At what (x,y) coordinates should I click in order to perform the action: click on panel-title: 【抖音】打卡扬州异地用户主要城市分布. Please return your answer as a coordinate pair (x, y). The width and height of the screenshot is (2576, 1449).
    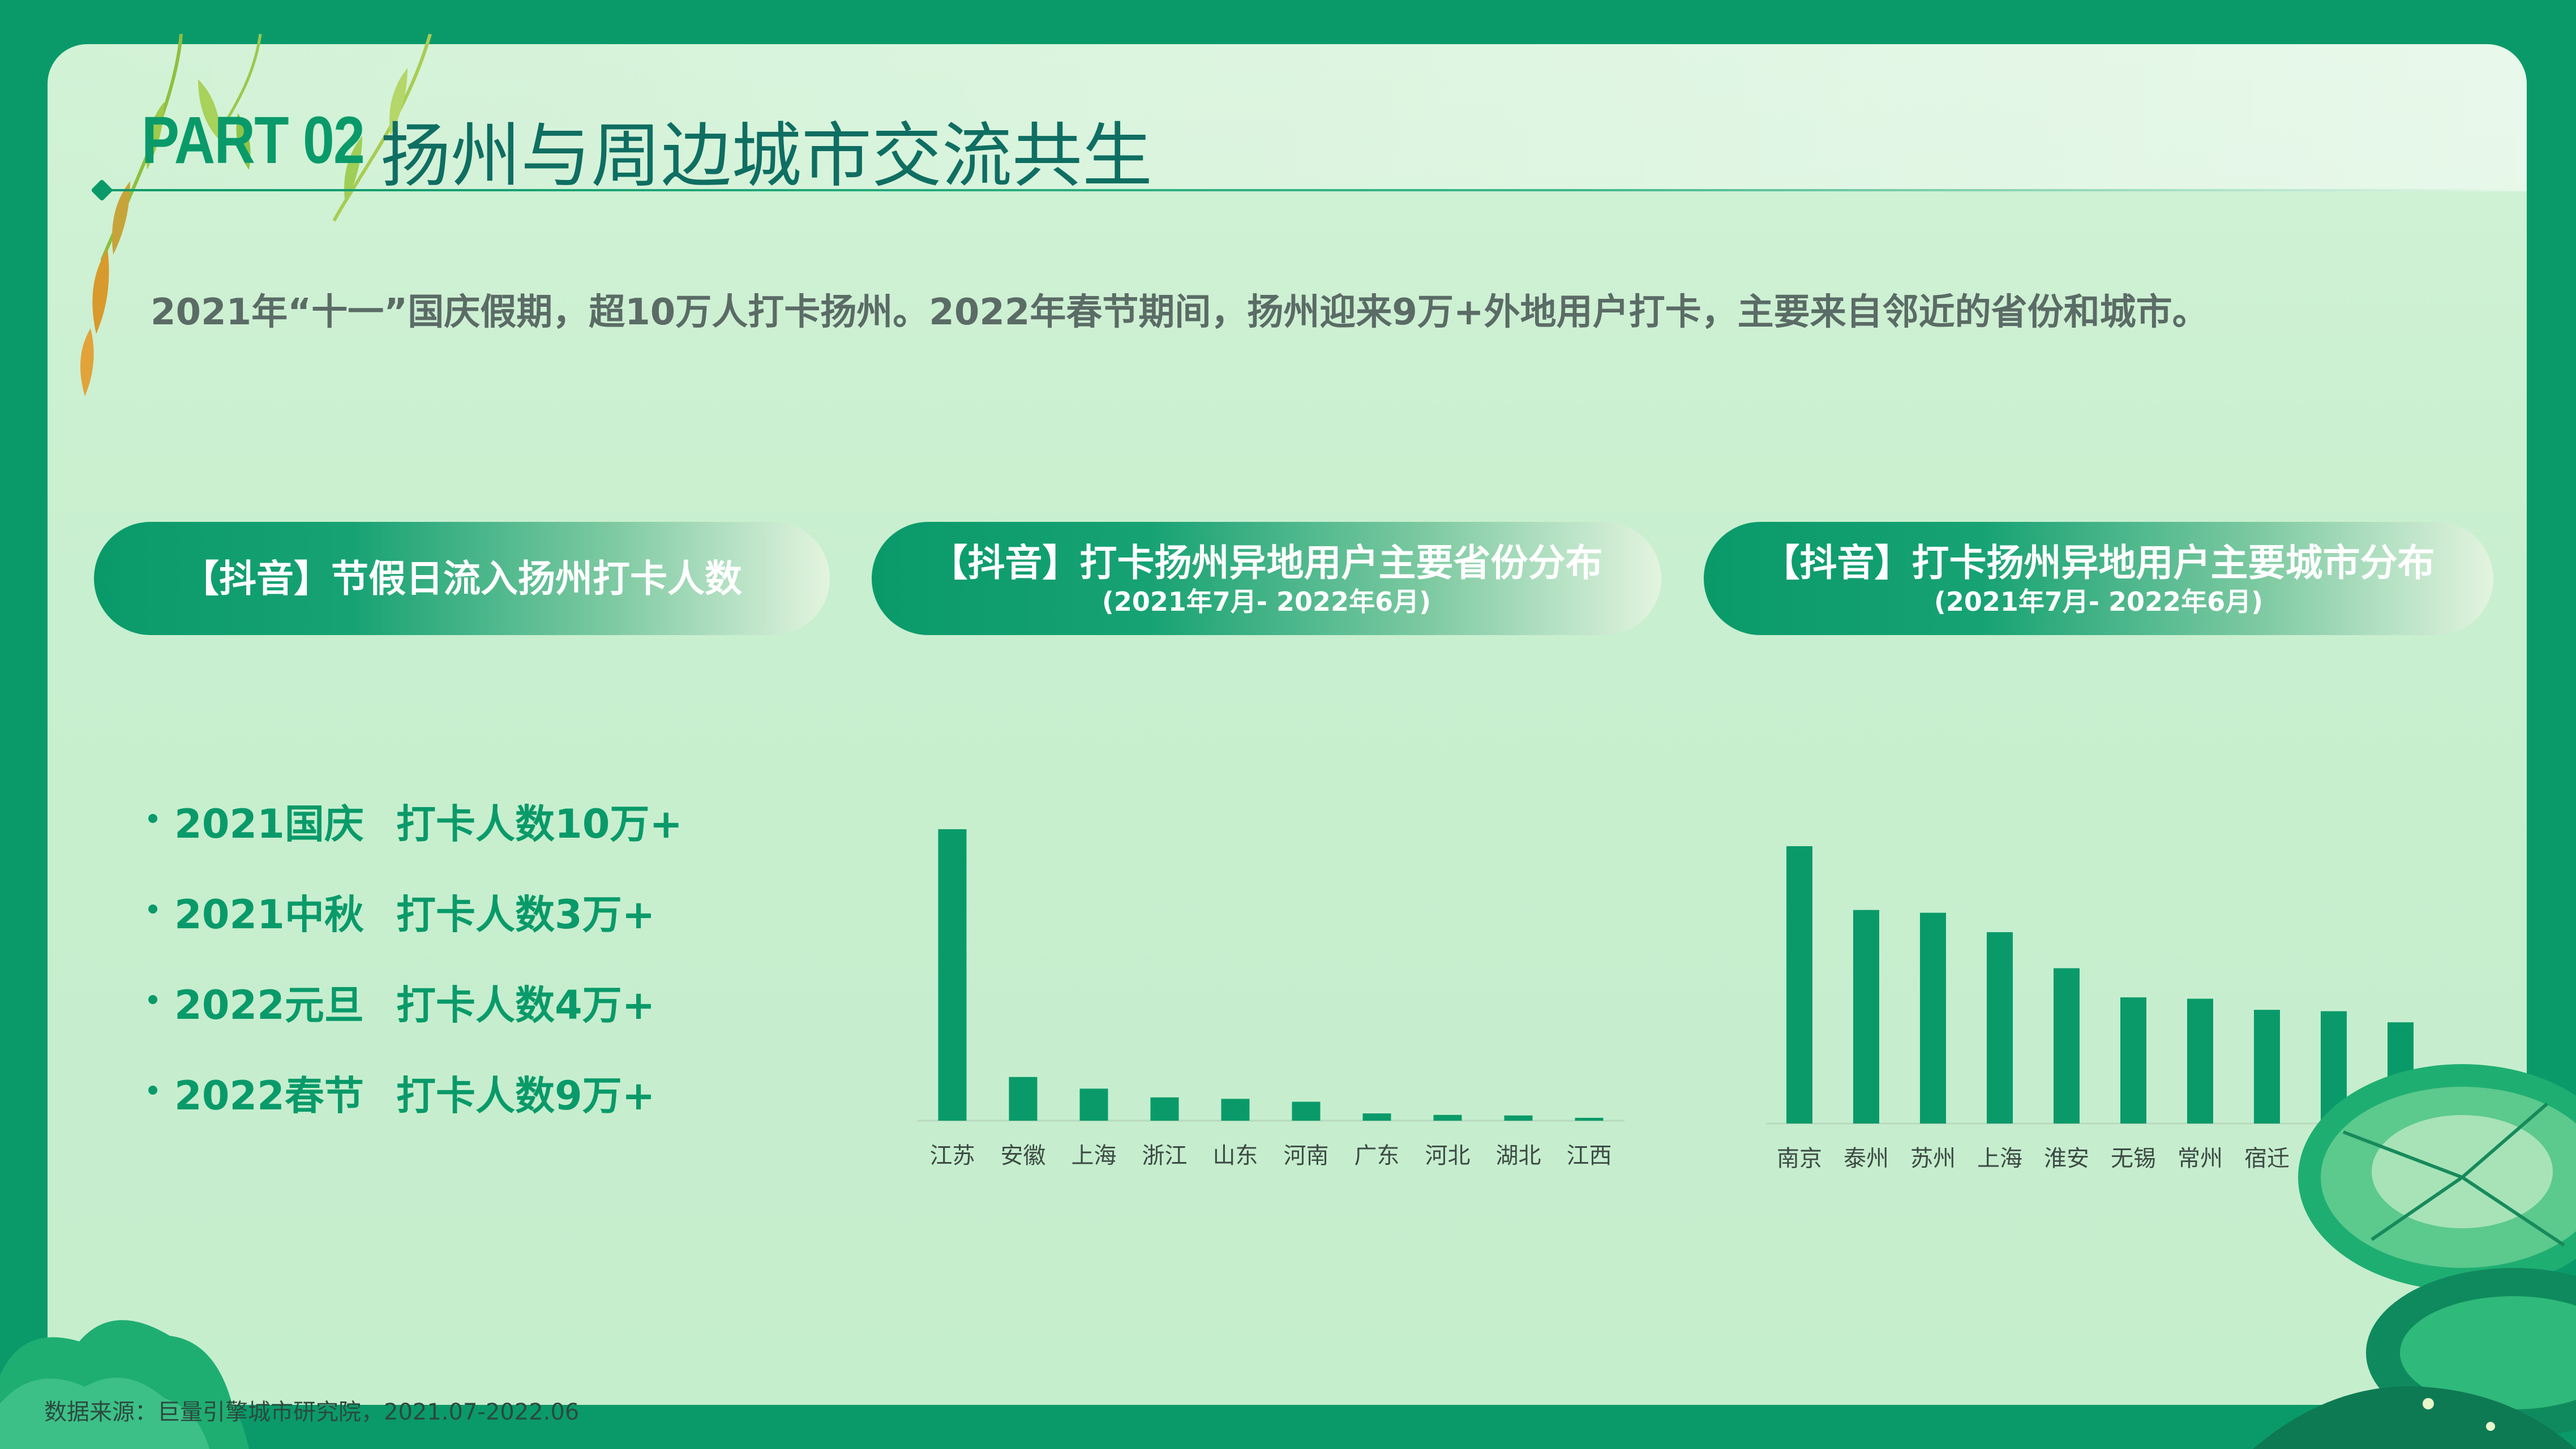
    Looking at the image, I should click on (2098, 563).